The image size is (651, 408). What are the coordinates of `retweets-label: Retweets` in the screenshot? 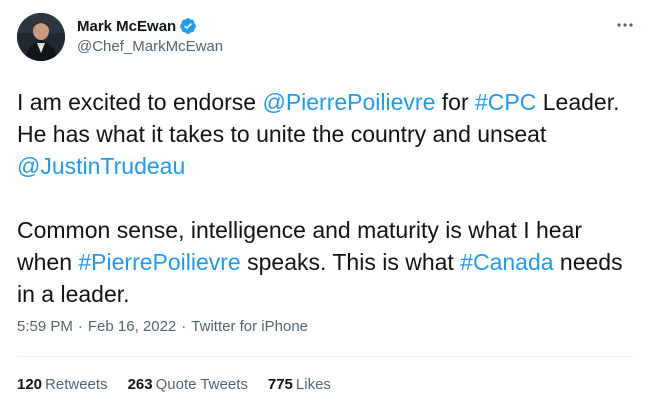 It's located at (76, 384).